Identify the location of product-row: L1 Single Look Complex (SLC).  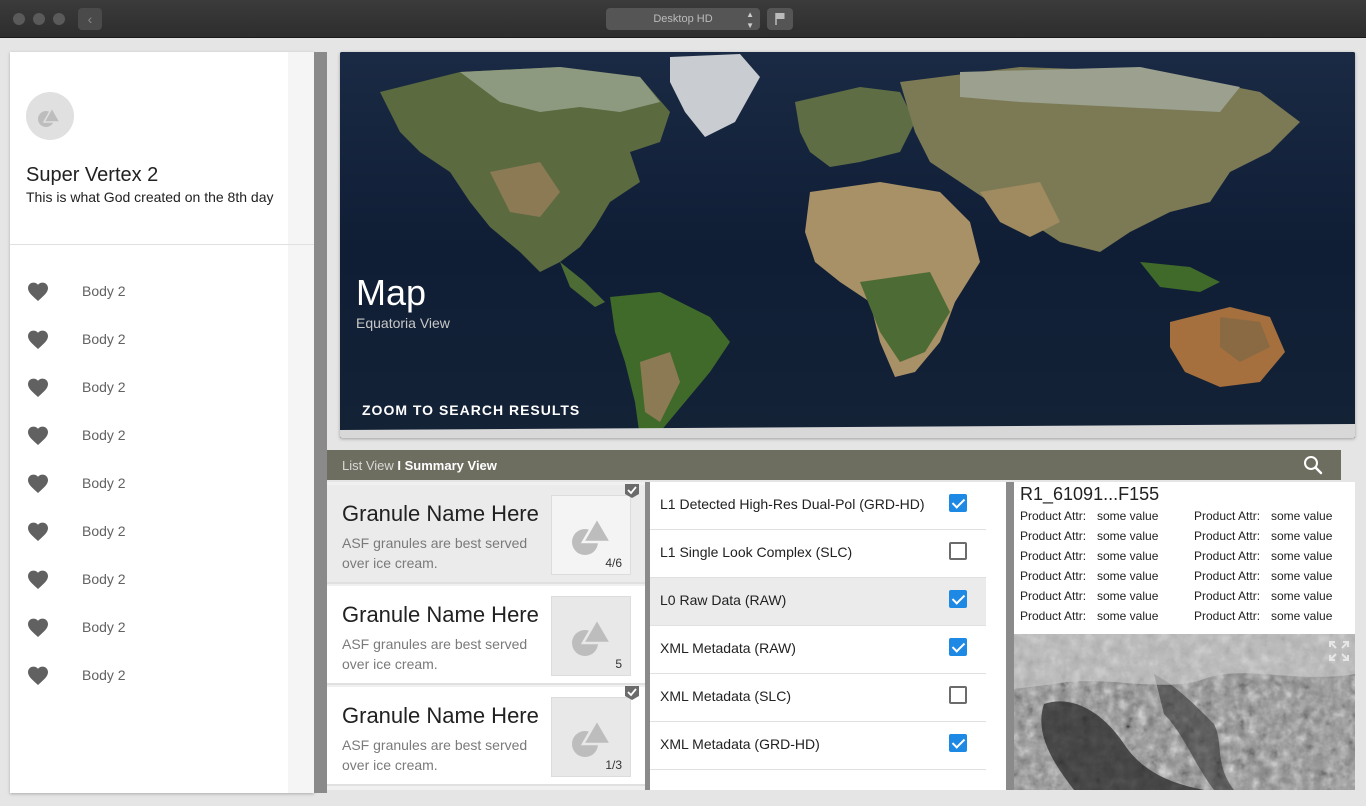
(818, 554).